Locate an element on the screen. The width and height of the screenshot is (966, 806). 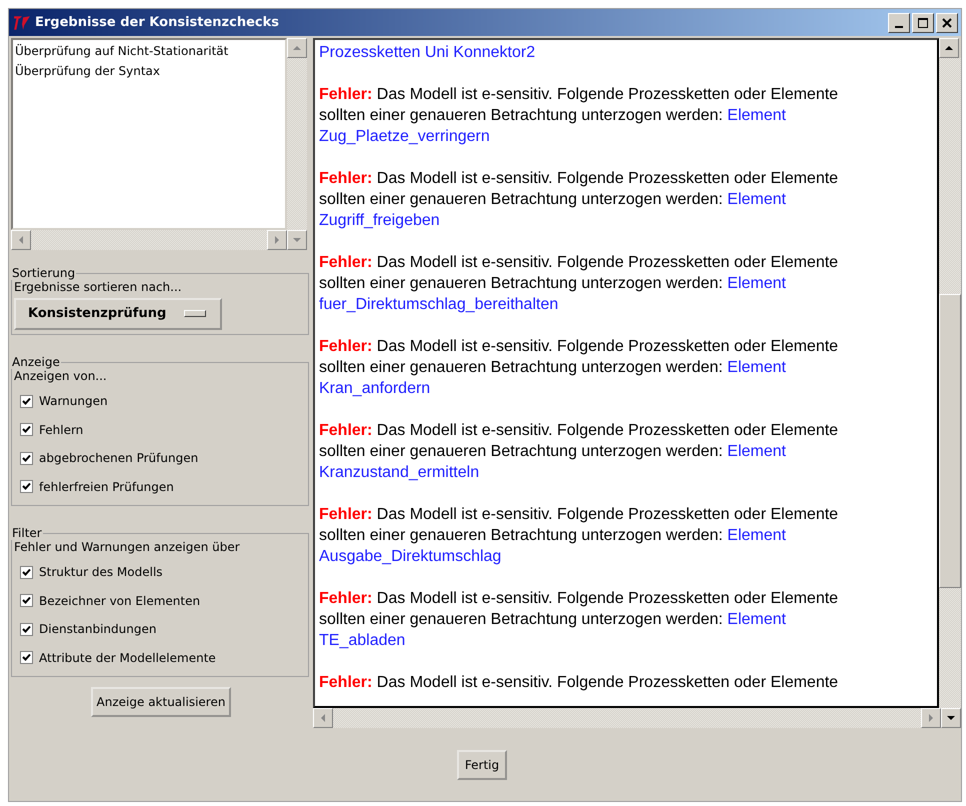
element-link: Ausgabe_Direktumschlag is located at coordinates (626, 556).